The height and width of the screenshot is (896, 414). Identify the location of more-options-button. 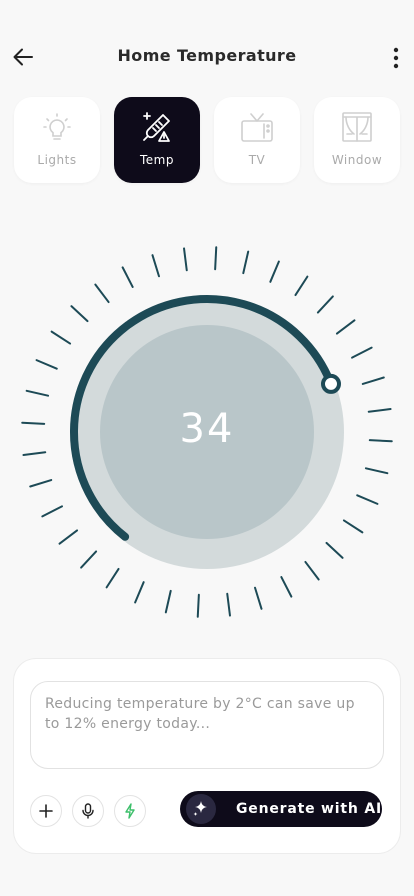
(396, 58).